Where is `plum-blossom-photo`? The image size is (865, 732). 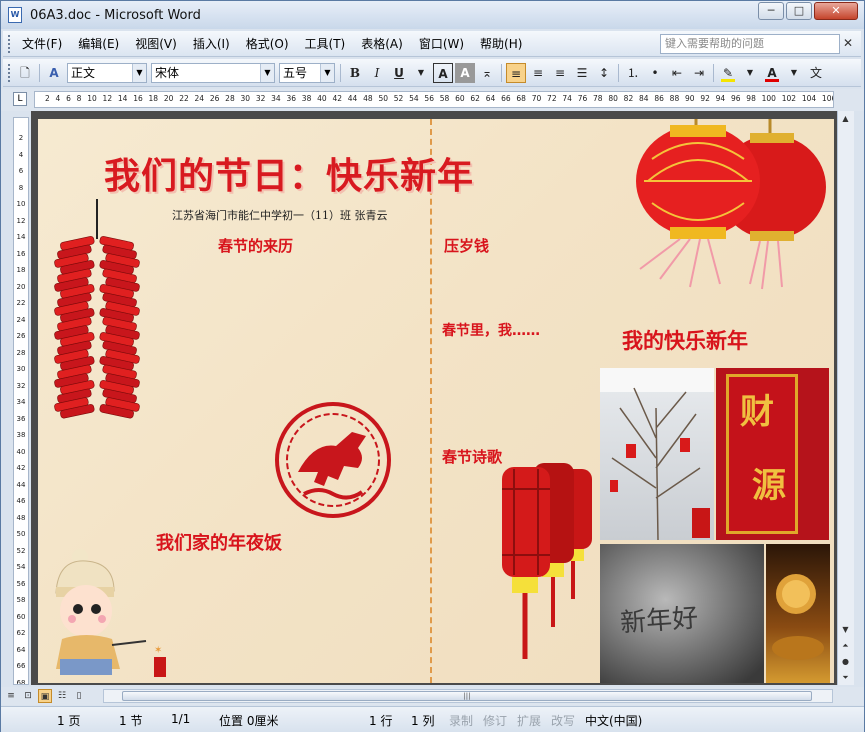 plum-blossom-photo is located at coordinates (657, 454).